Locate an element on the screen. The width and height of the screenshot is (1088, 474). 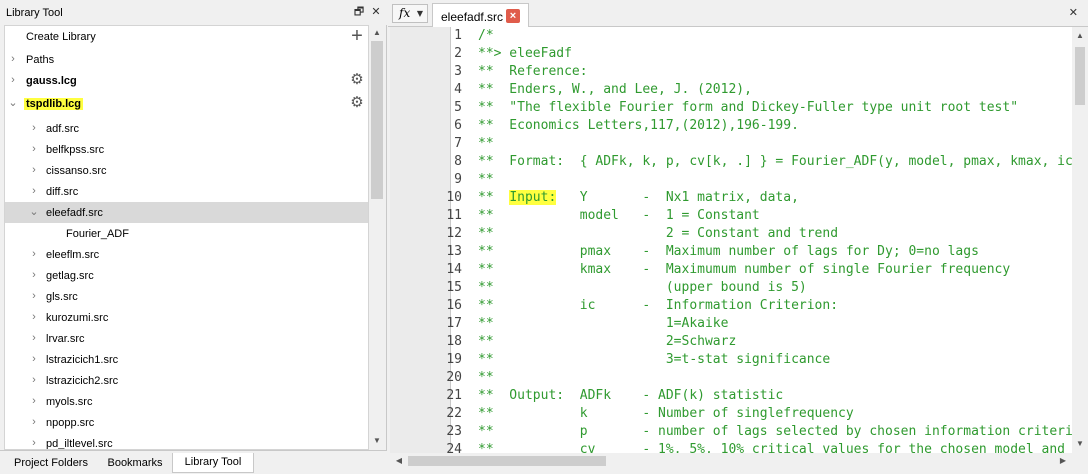
close-editor-icon: ✕ is located at coordinates (1073, 12).